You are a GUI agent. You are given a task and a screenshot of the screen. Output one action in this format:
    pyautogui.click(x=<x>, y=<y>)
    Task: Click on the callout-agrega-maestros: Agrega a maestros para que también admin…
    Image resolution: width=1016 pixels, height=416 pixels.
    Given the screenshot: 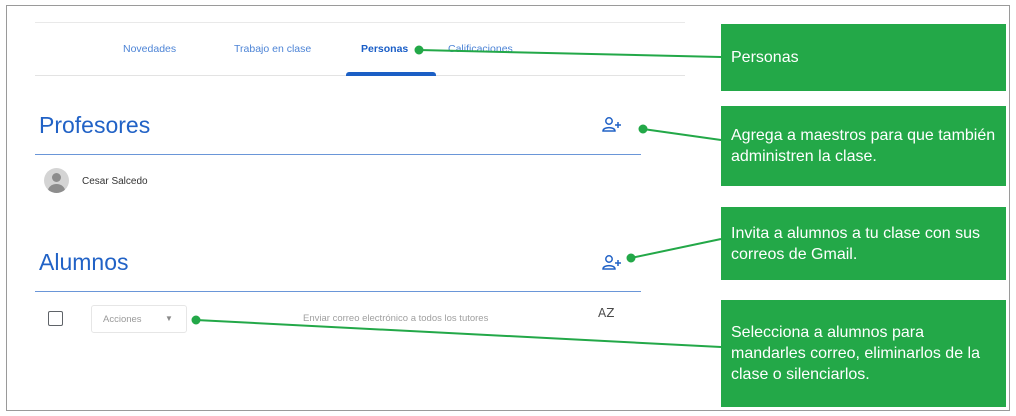 What is the action you would take?
    pyautogui.click(x=863, y=146)
    